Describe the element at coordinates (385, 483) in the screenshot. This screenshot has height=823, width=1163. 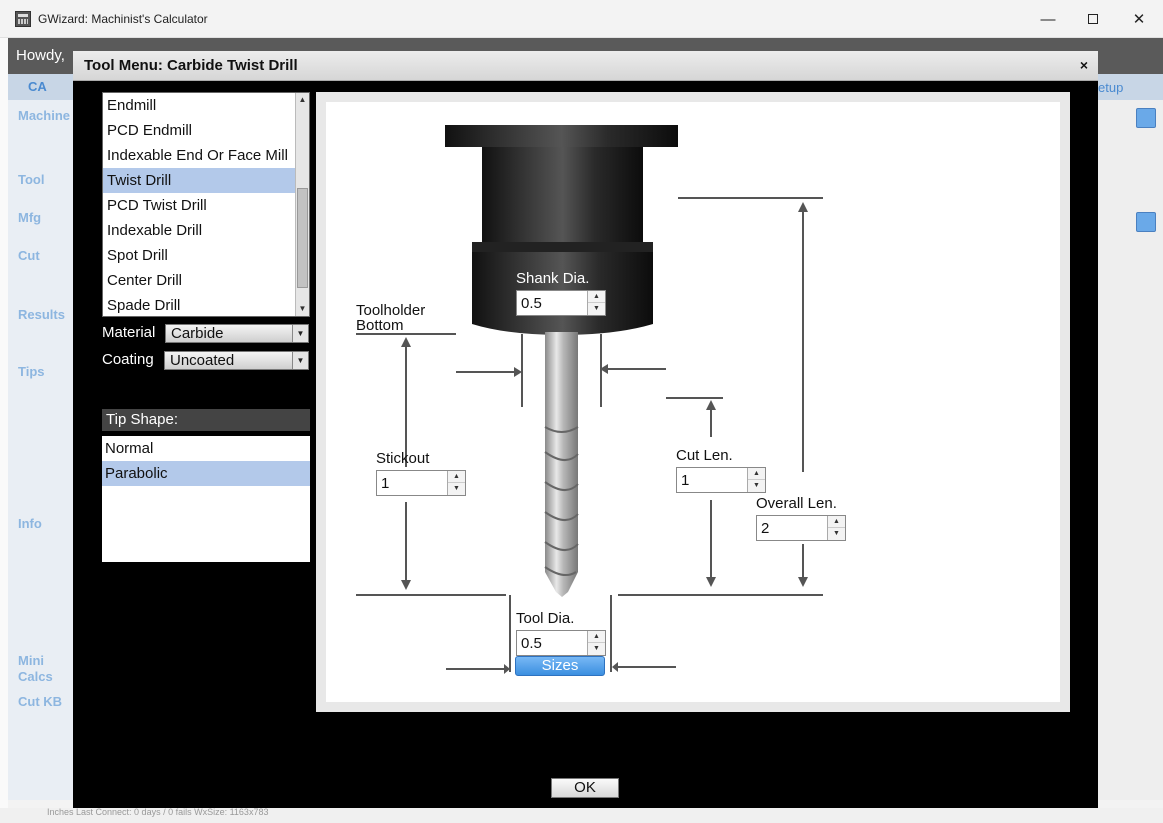
I see `stickout-value: 1` at that location.